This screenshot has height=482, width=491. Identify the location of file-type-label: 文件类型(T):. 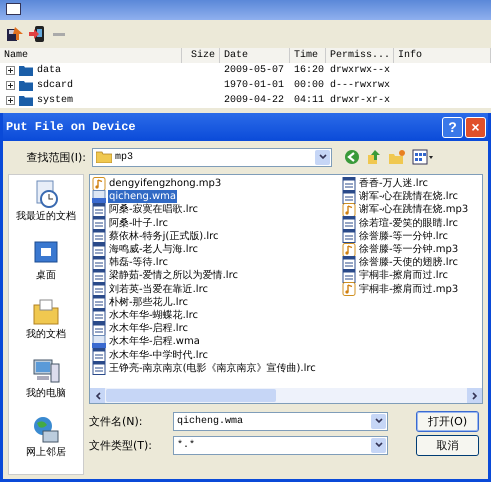
(121, 445).